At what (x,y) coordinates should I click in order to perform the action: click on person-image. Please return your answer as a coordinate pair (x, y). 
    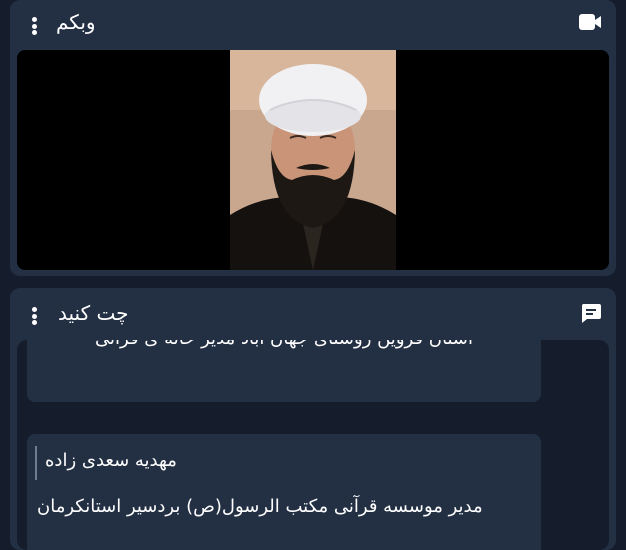
    Looking at the image, I should click on (313, 160).